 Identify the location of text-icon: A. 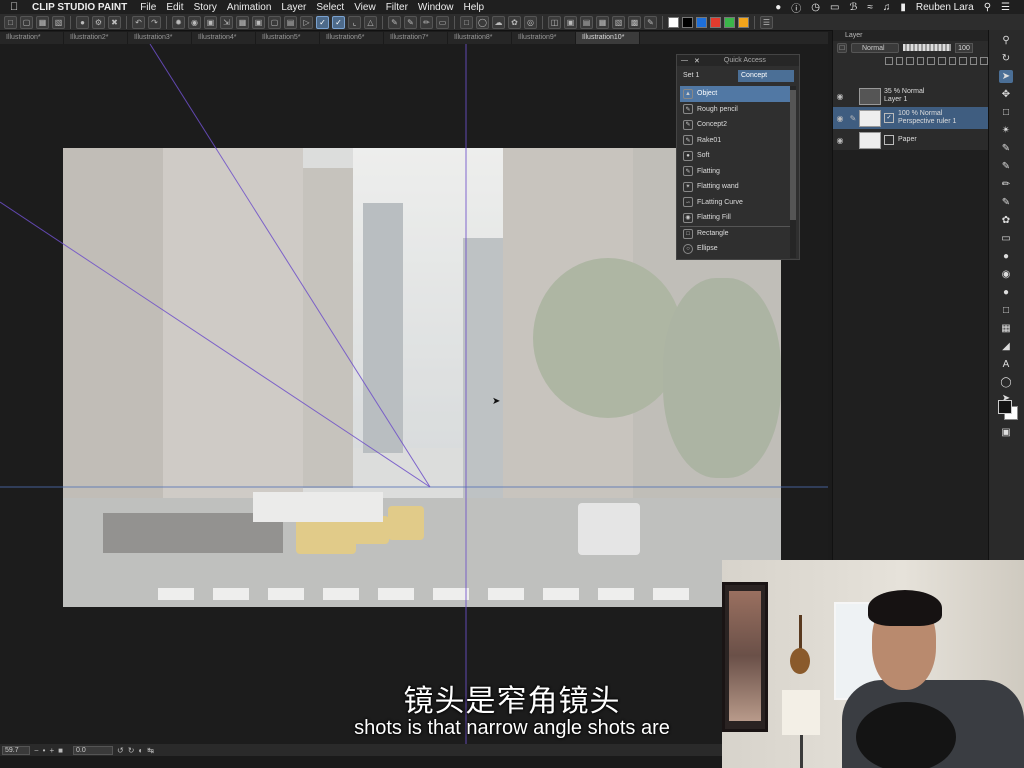
(1006, 364).